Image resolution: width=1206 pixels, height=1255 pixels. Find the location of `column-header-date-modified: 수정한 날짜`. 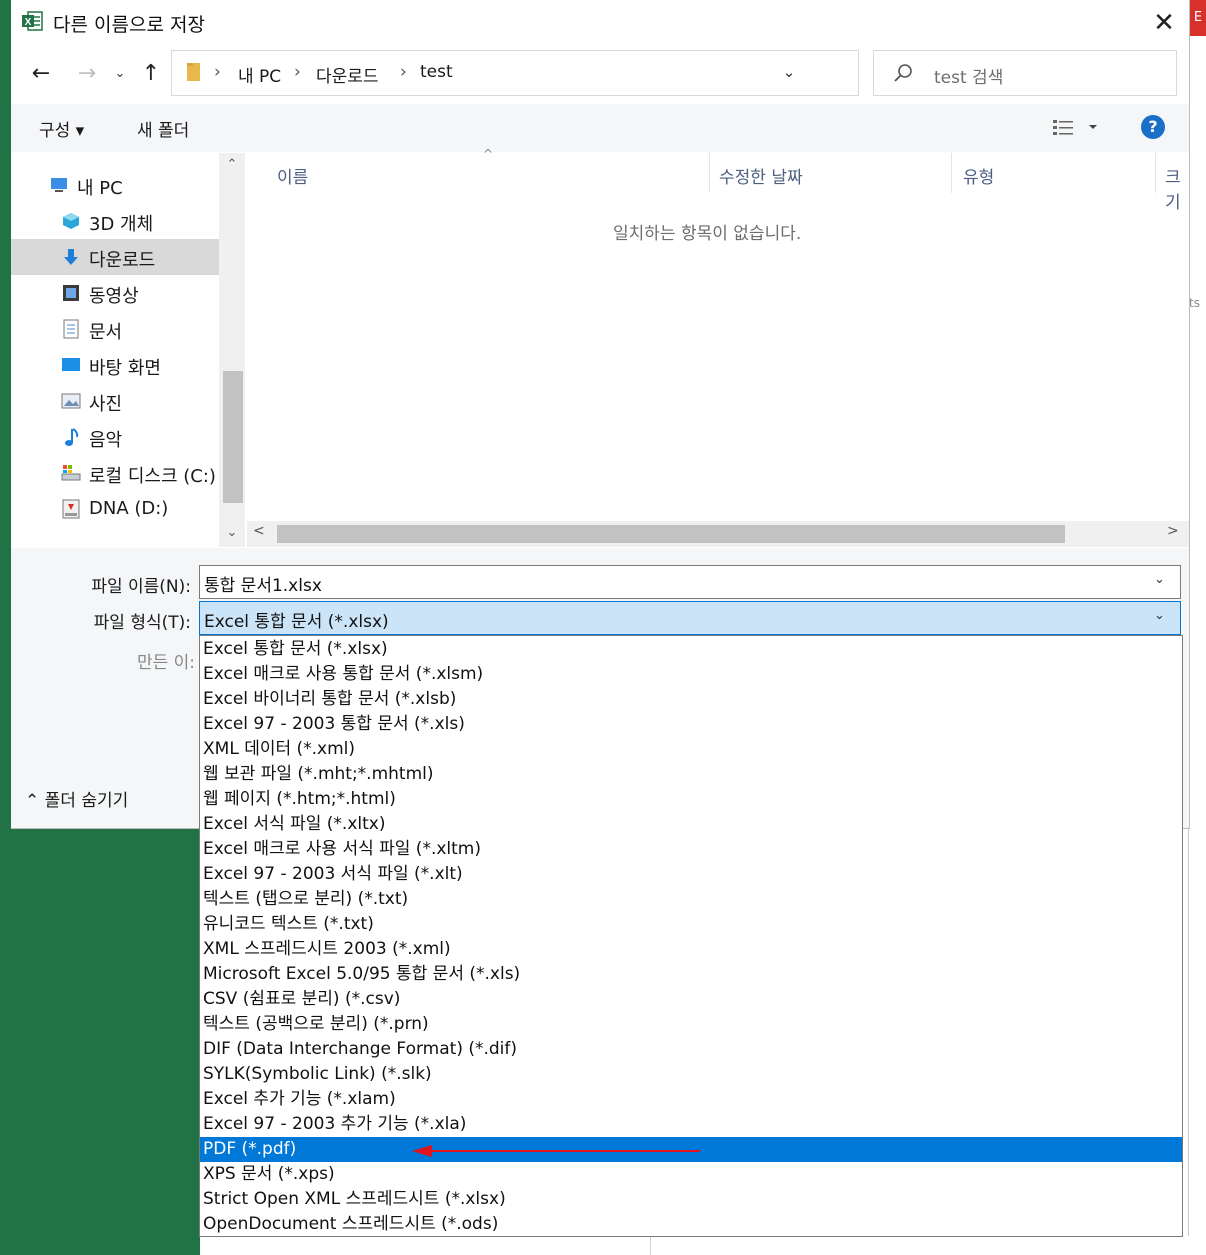

column-header-date-modified: 수정한 날짜 is located at coordinates (761, 175).